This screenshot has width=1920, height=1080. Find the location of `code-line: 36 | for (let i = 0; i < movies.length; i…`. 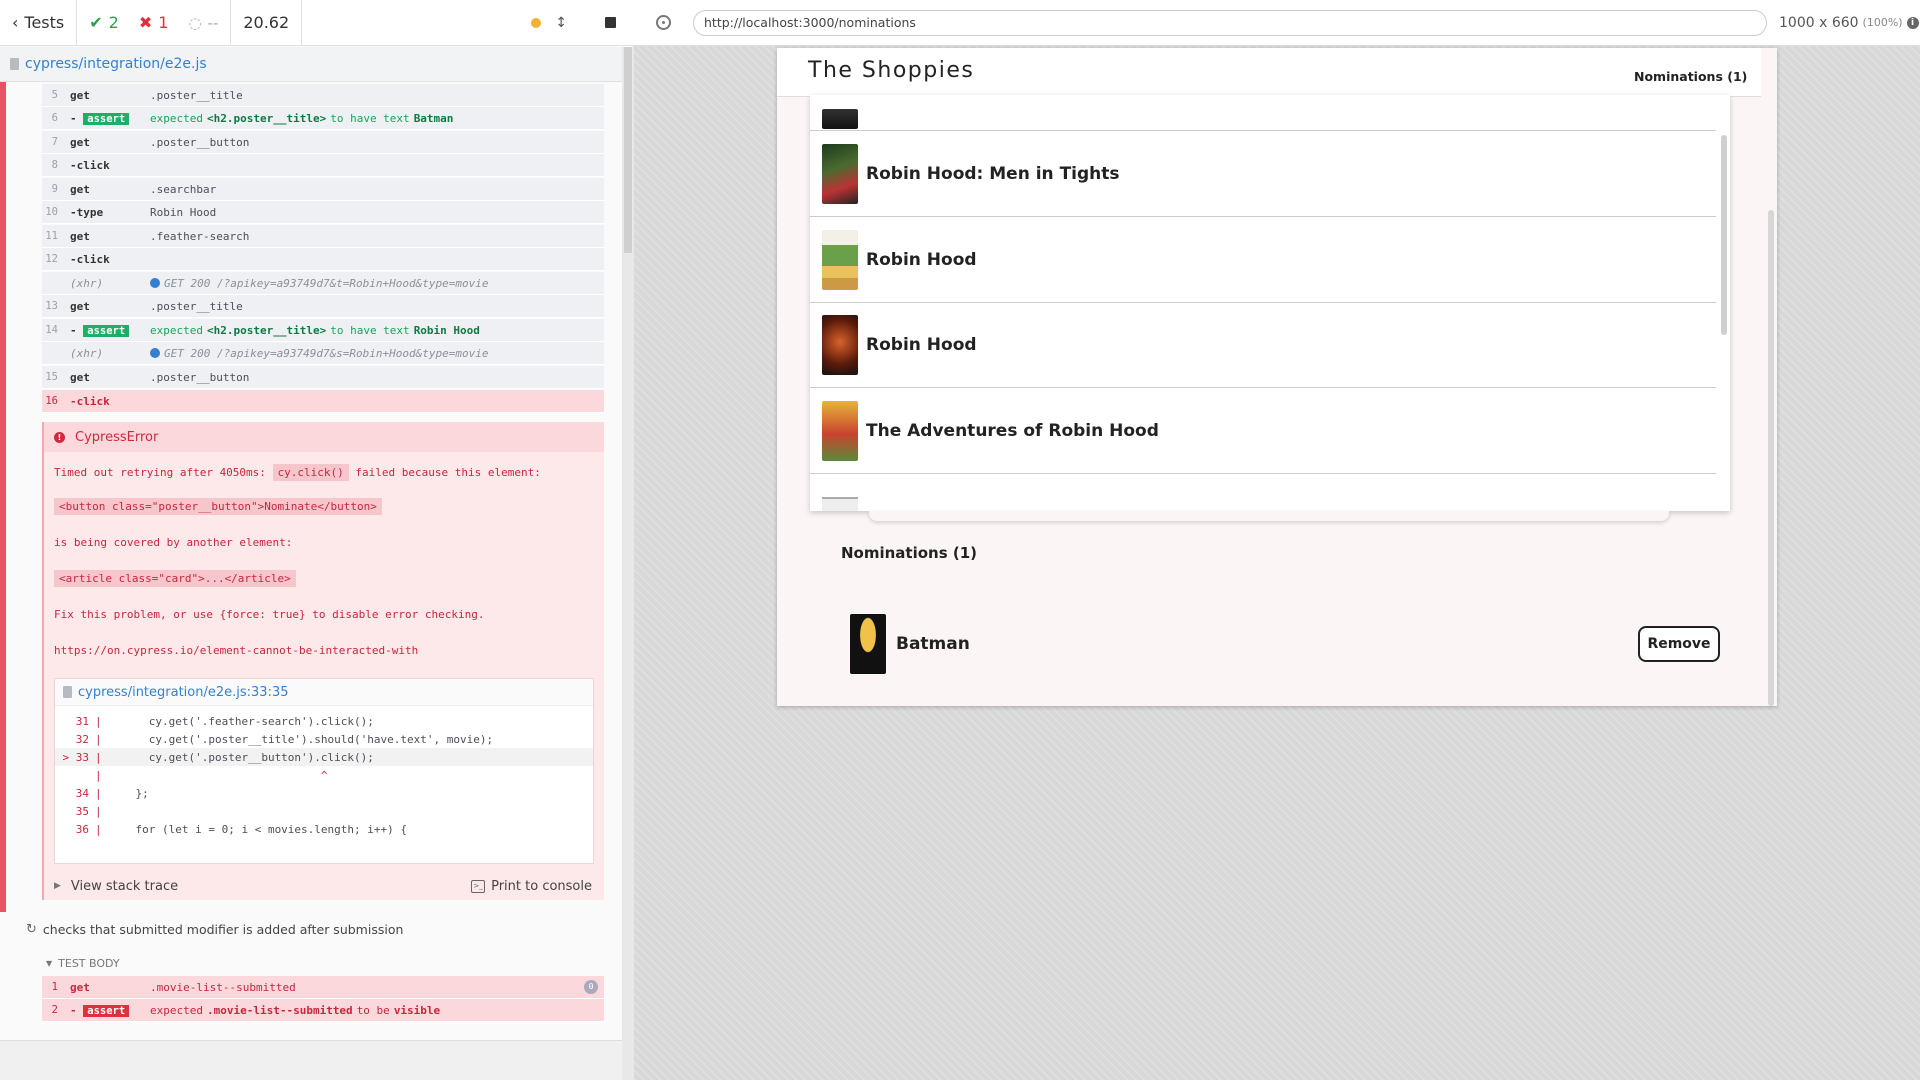

code-line: 36 | for (let i = 0; i < movies.length; i… is located at coordinates (241, 829).